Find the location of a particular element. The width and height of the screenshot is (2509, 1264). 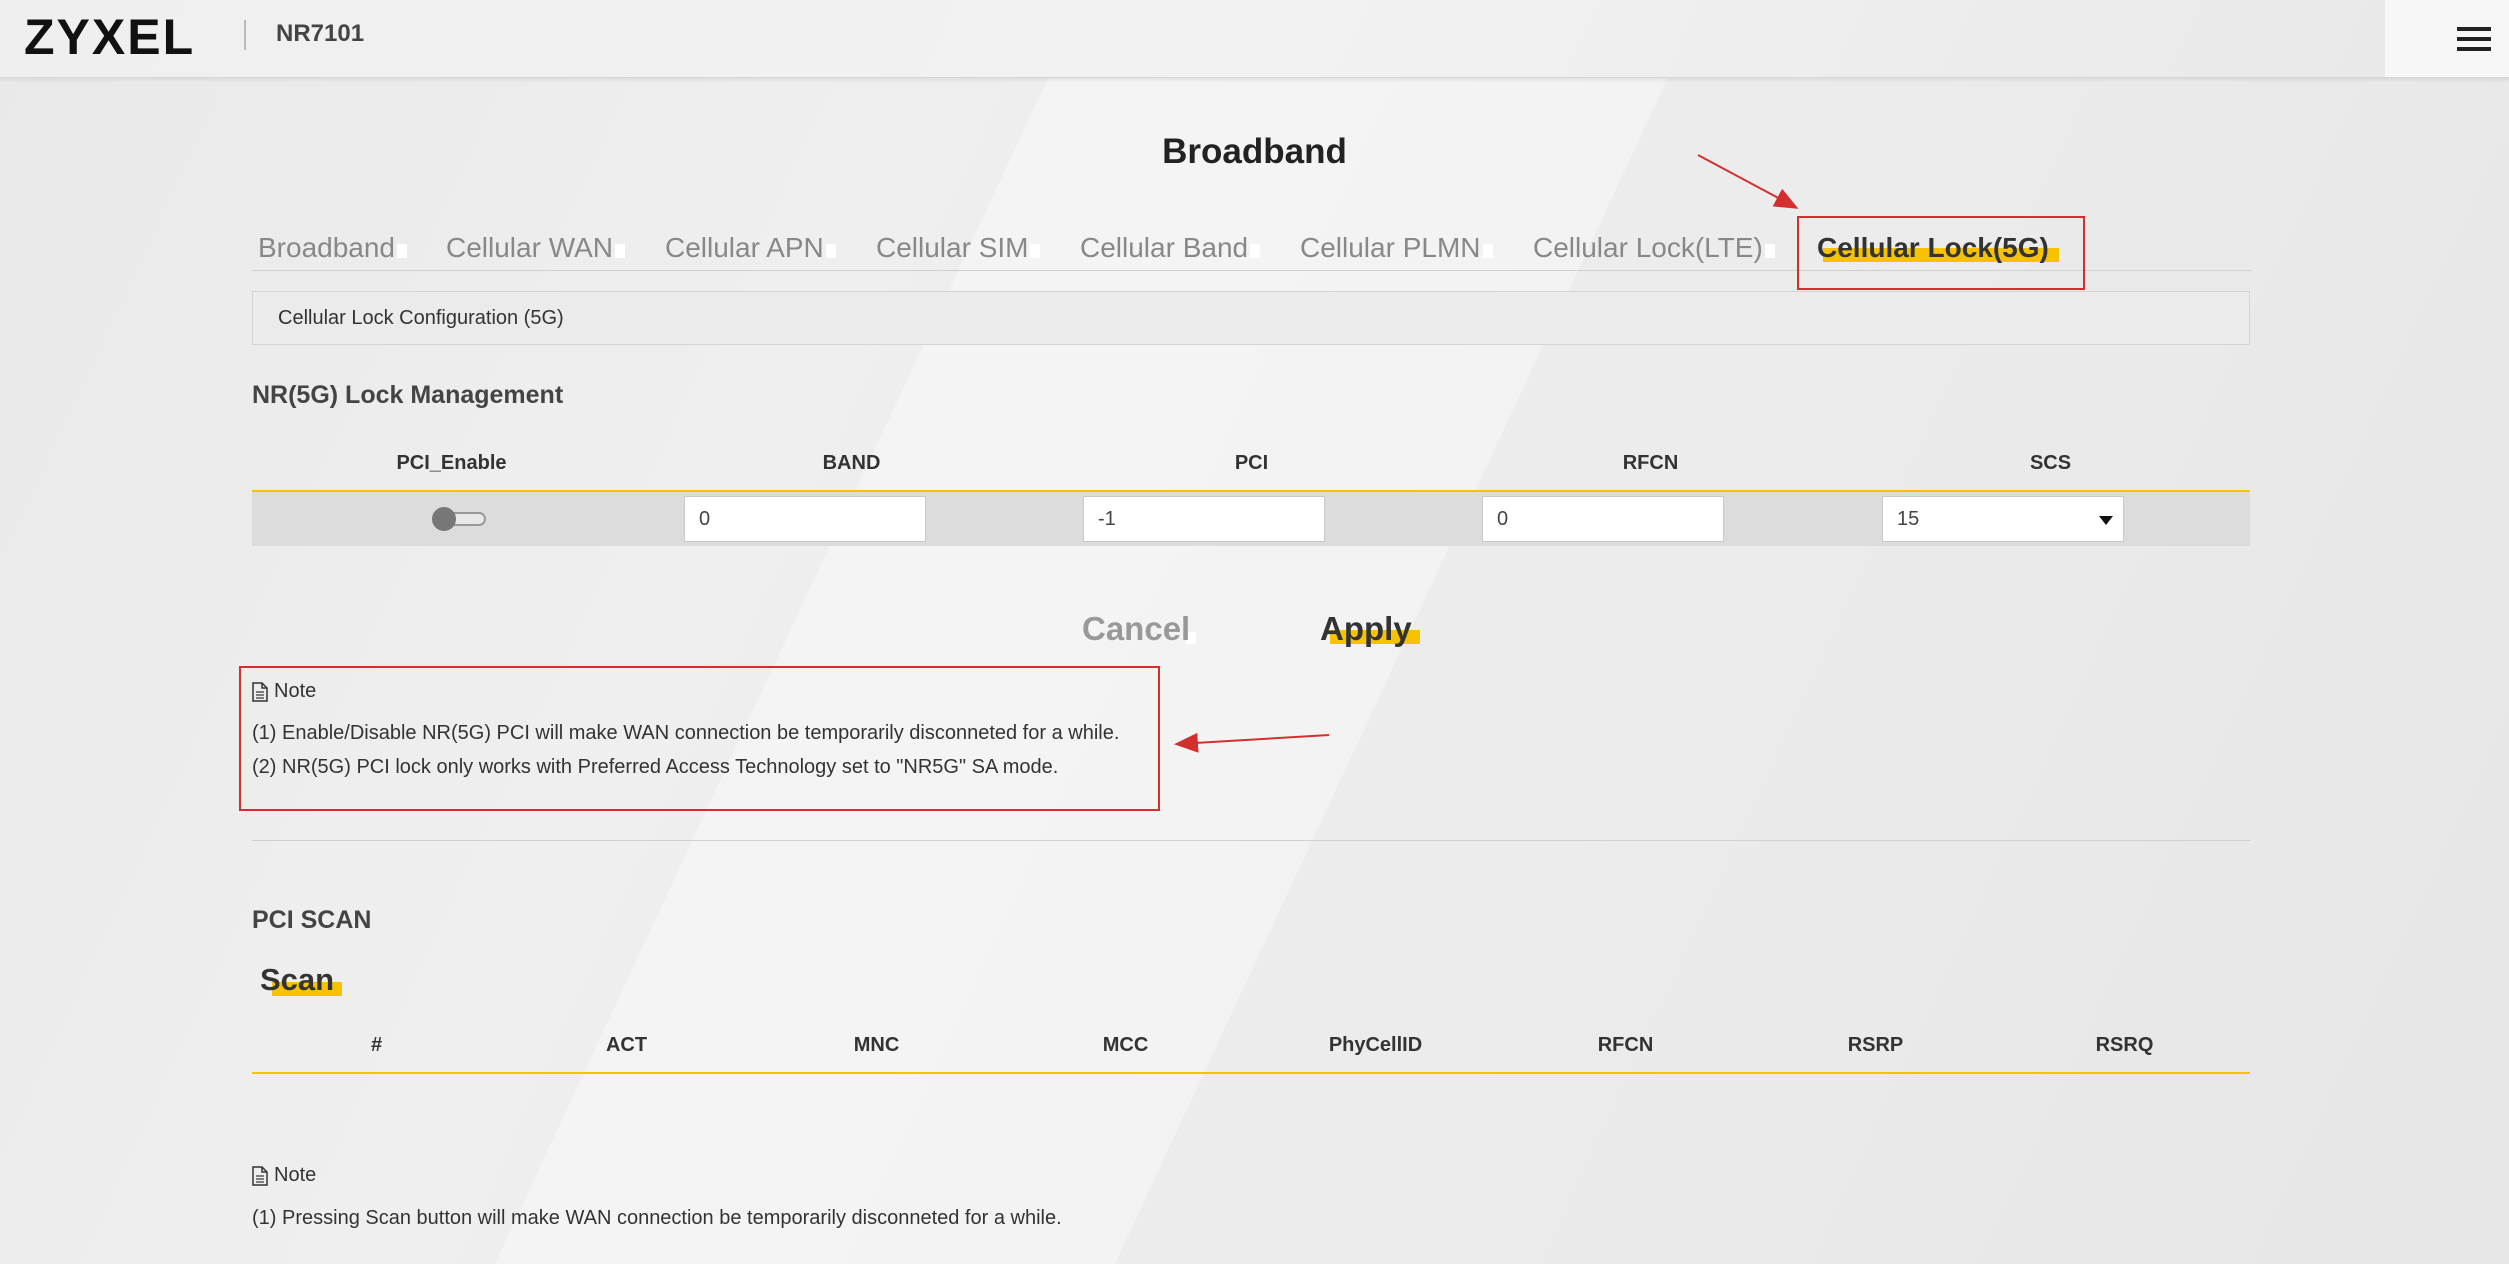

tab-cellular-sim: Cellular SIM is located at coordinates (959, 248).